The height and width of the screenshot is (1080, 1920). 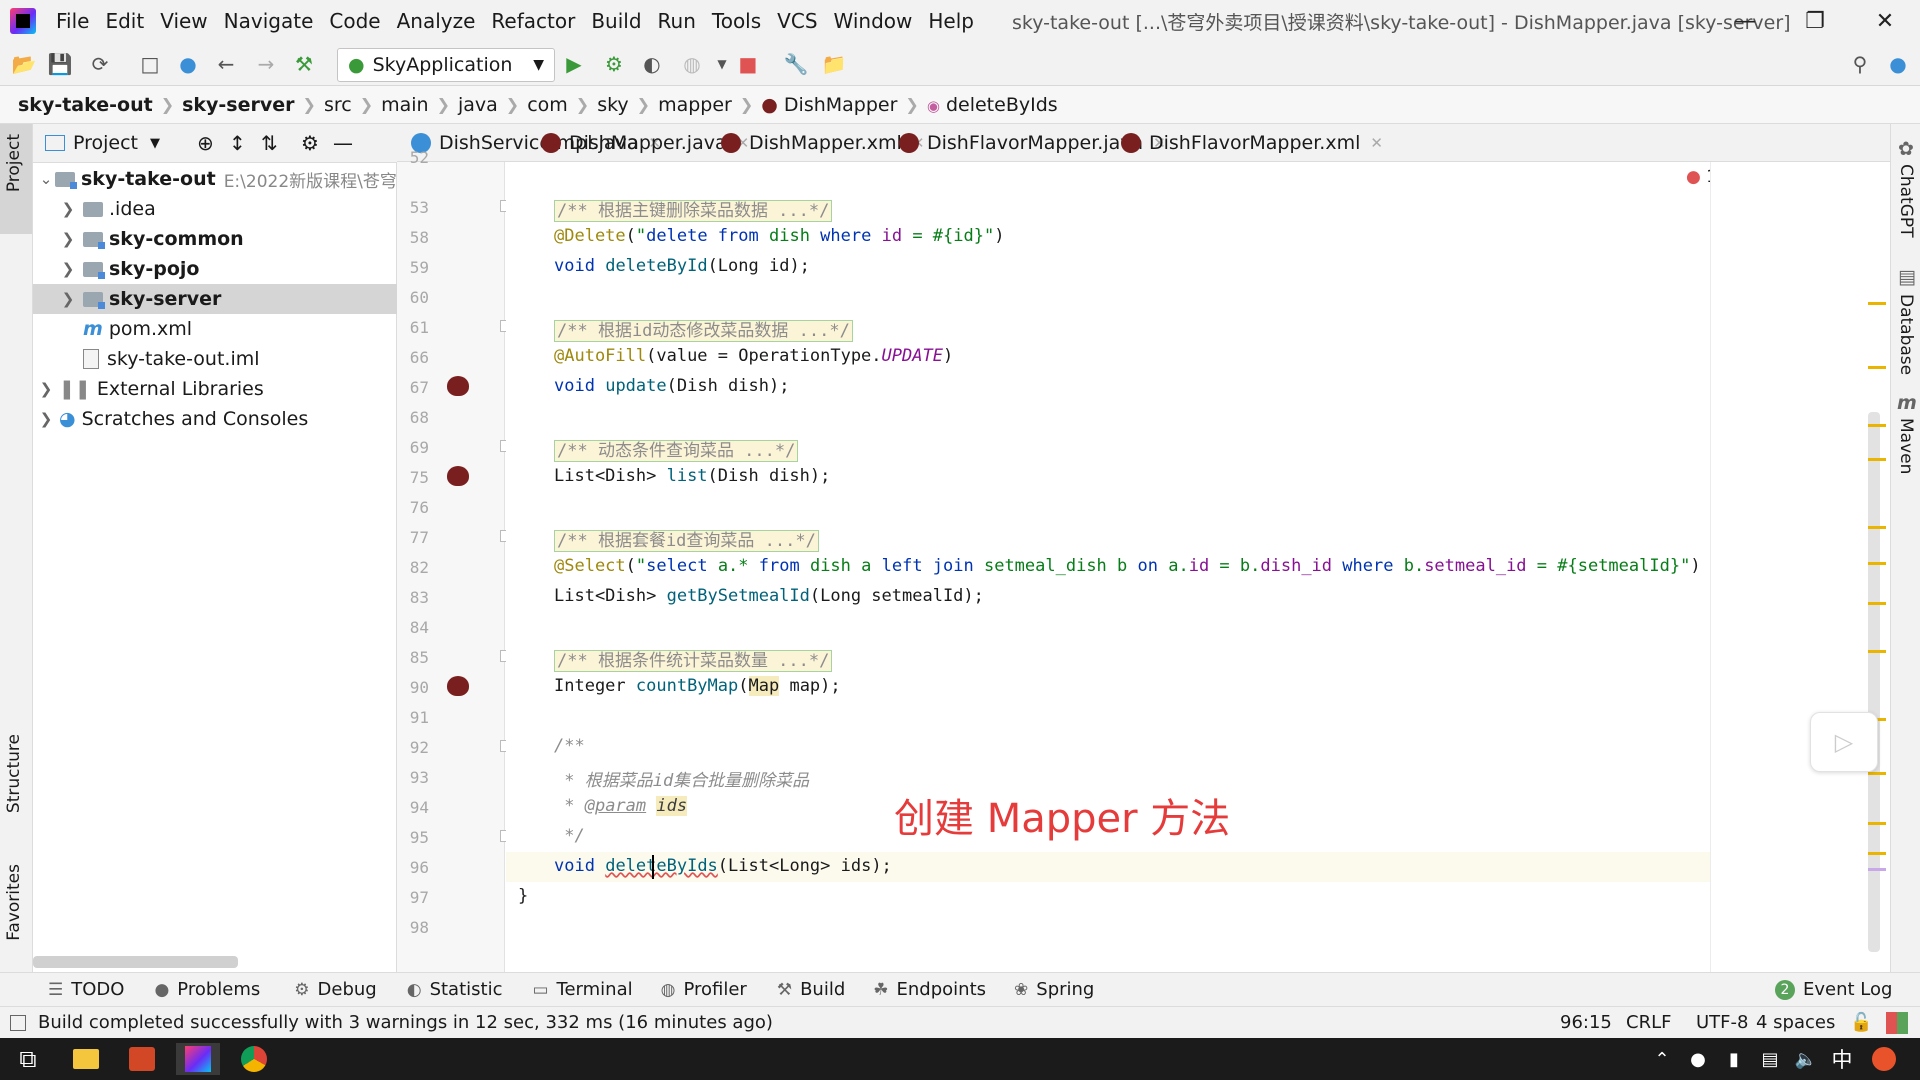 What do you see at coordinates (1795, 1022) in the screenshot?
I see `indent-setting: 4 spaces` at bounding box center [1795, 1022].